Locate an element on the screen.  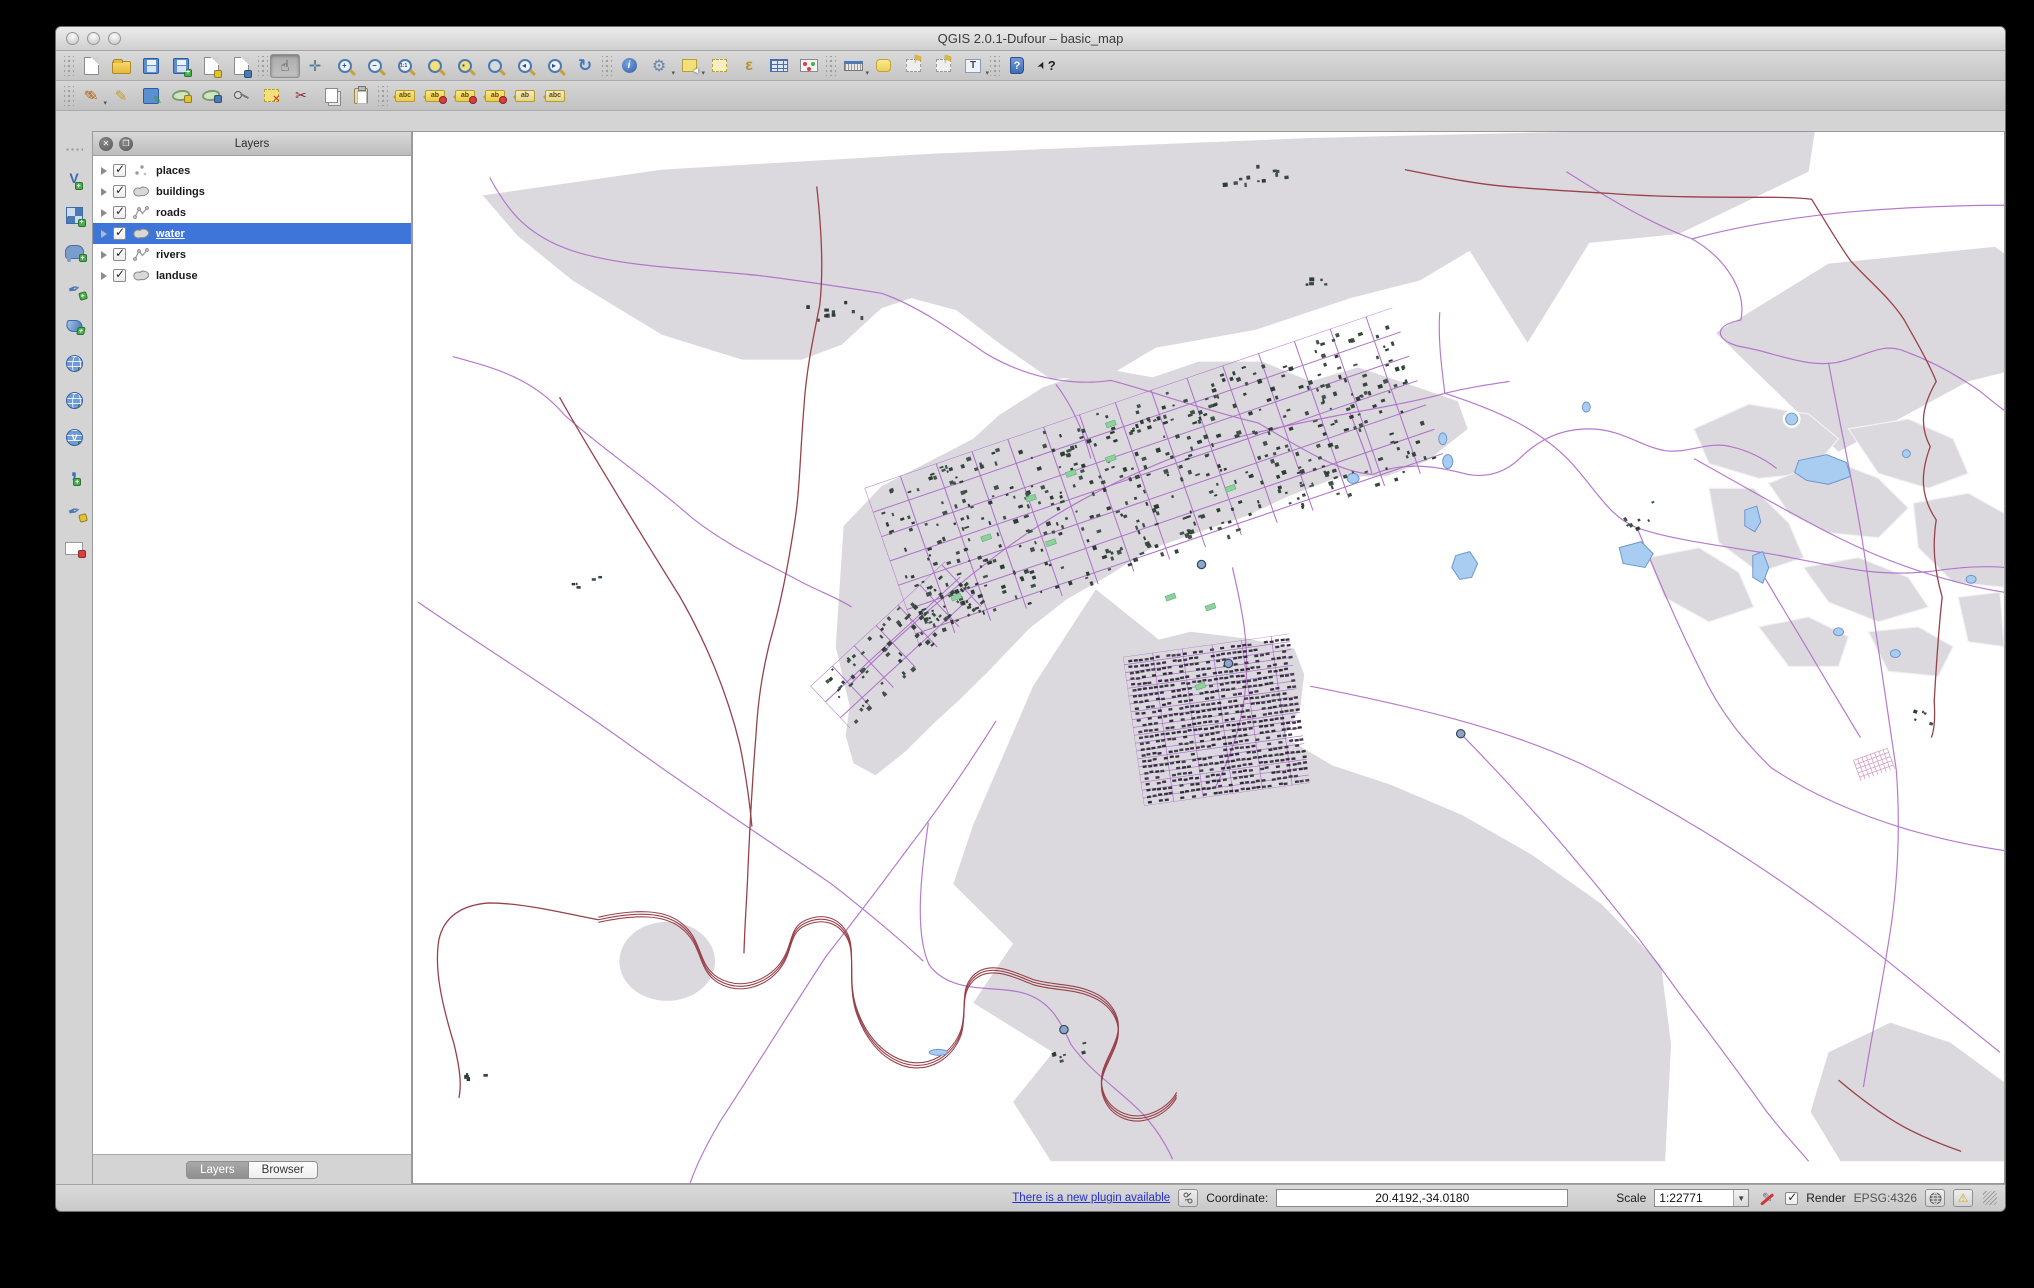
open-project-button is located at coordinates (121, 66).